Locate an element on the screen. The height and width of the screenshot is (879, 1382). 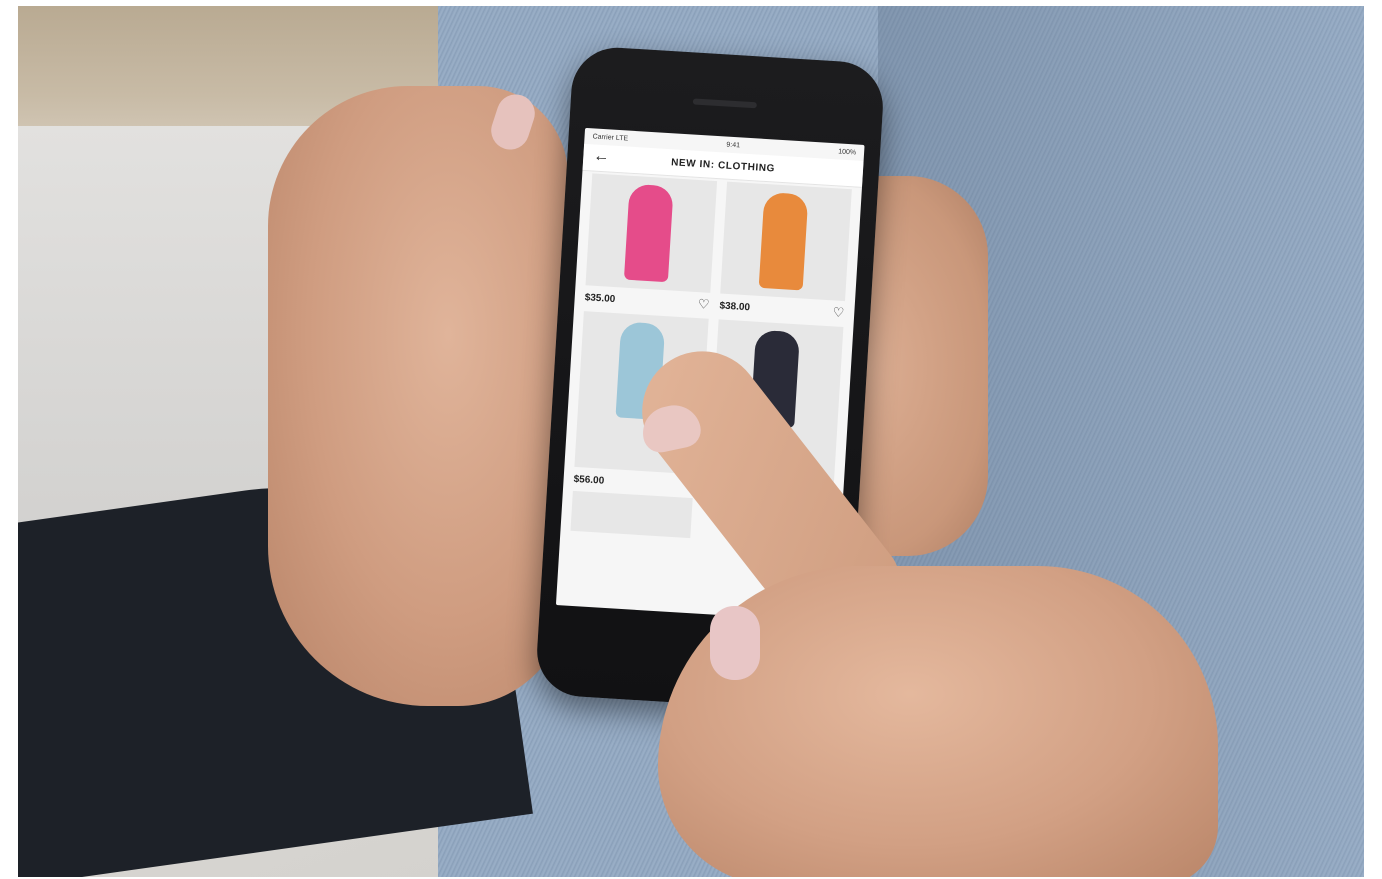
page-title: NEW IN: CLOTHING is located at coordinates (723, 165).